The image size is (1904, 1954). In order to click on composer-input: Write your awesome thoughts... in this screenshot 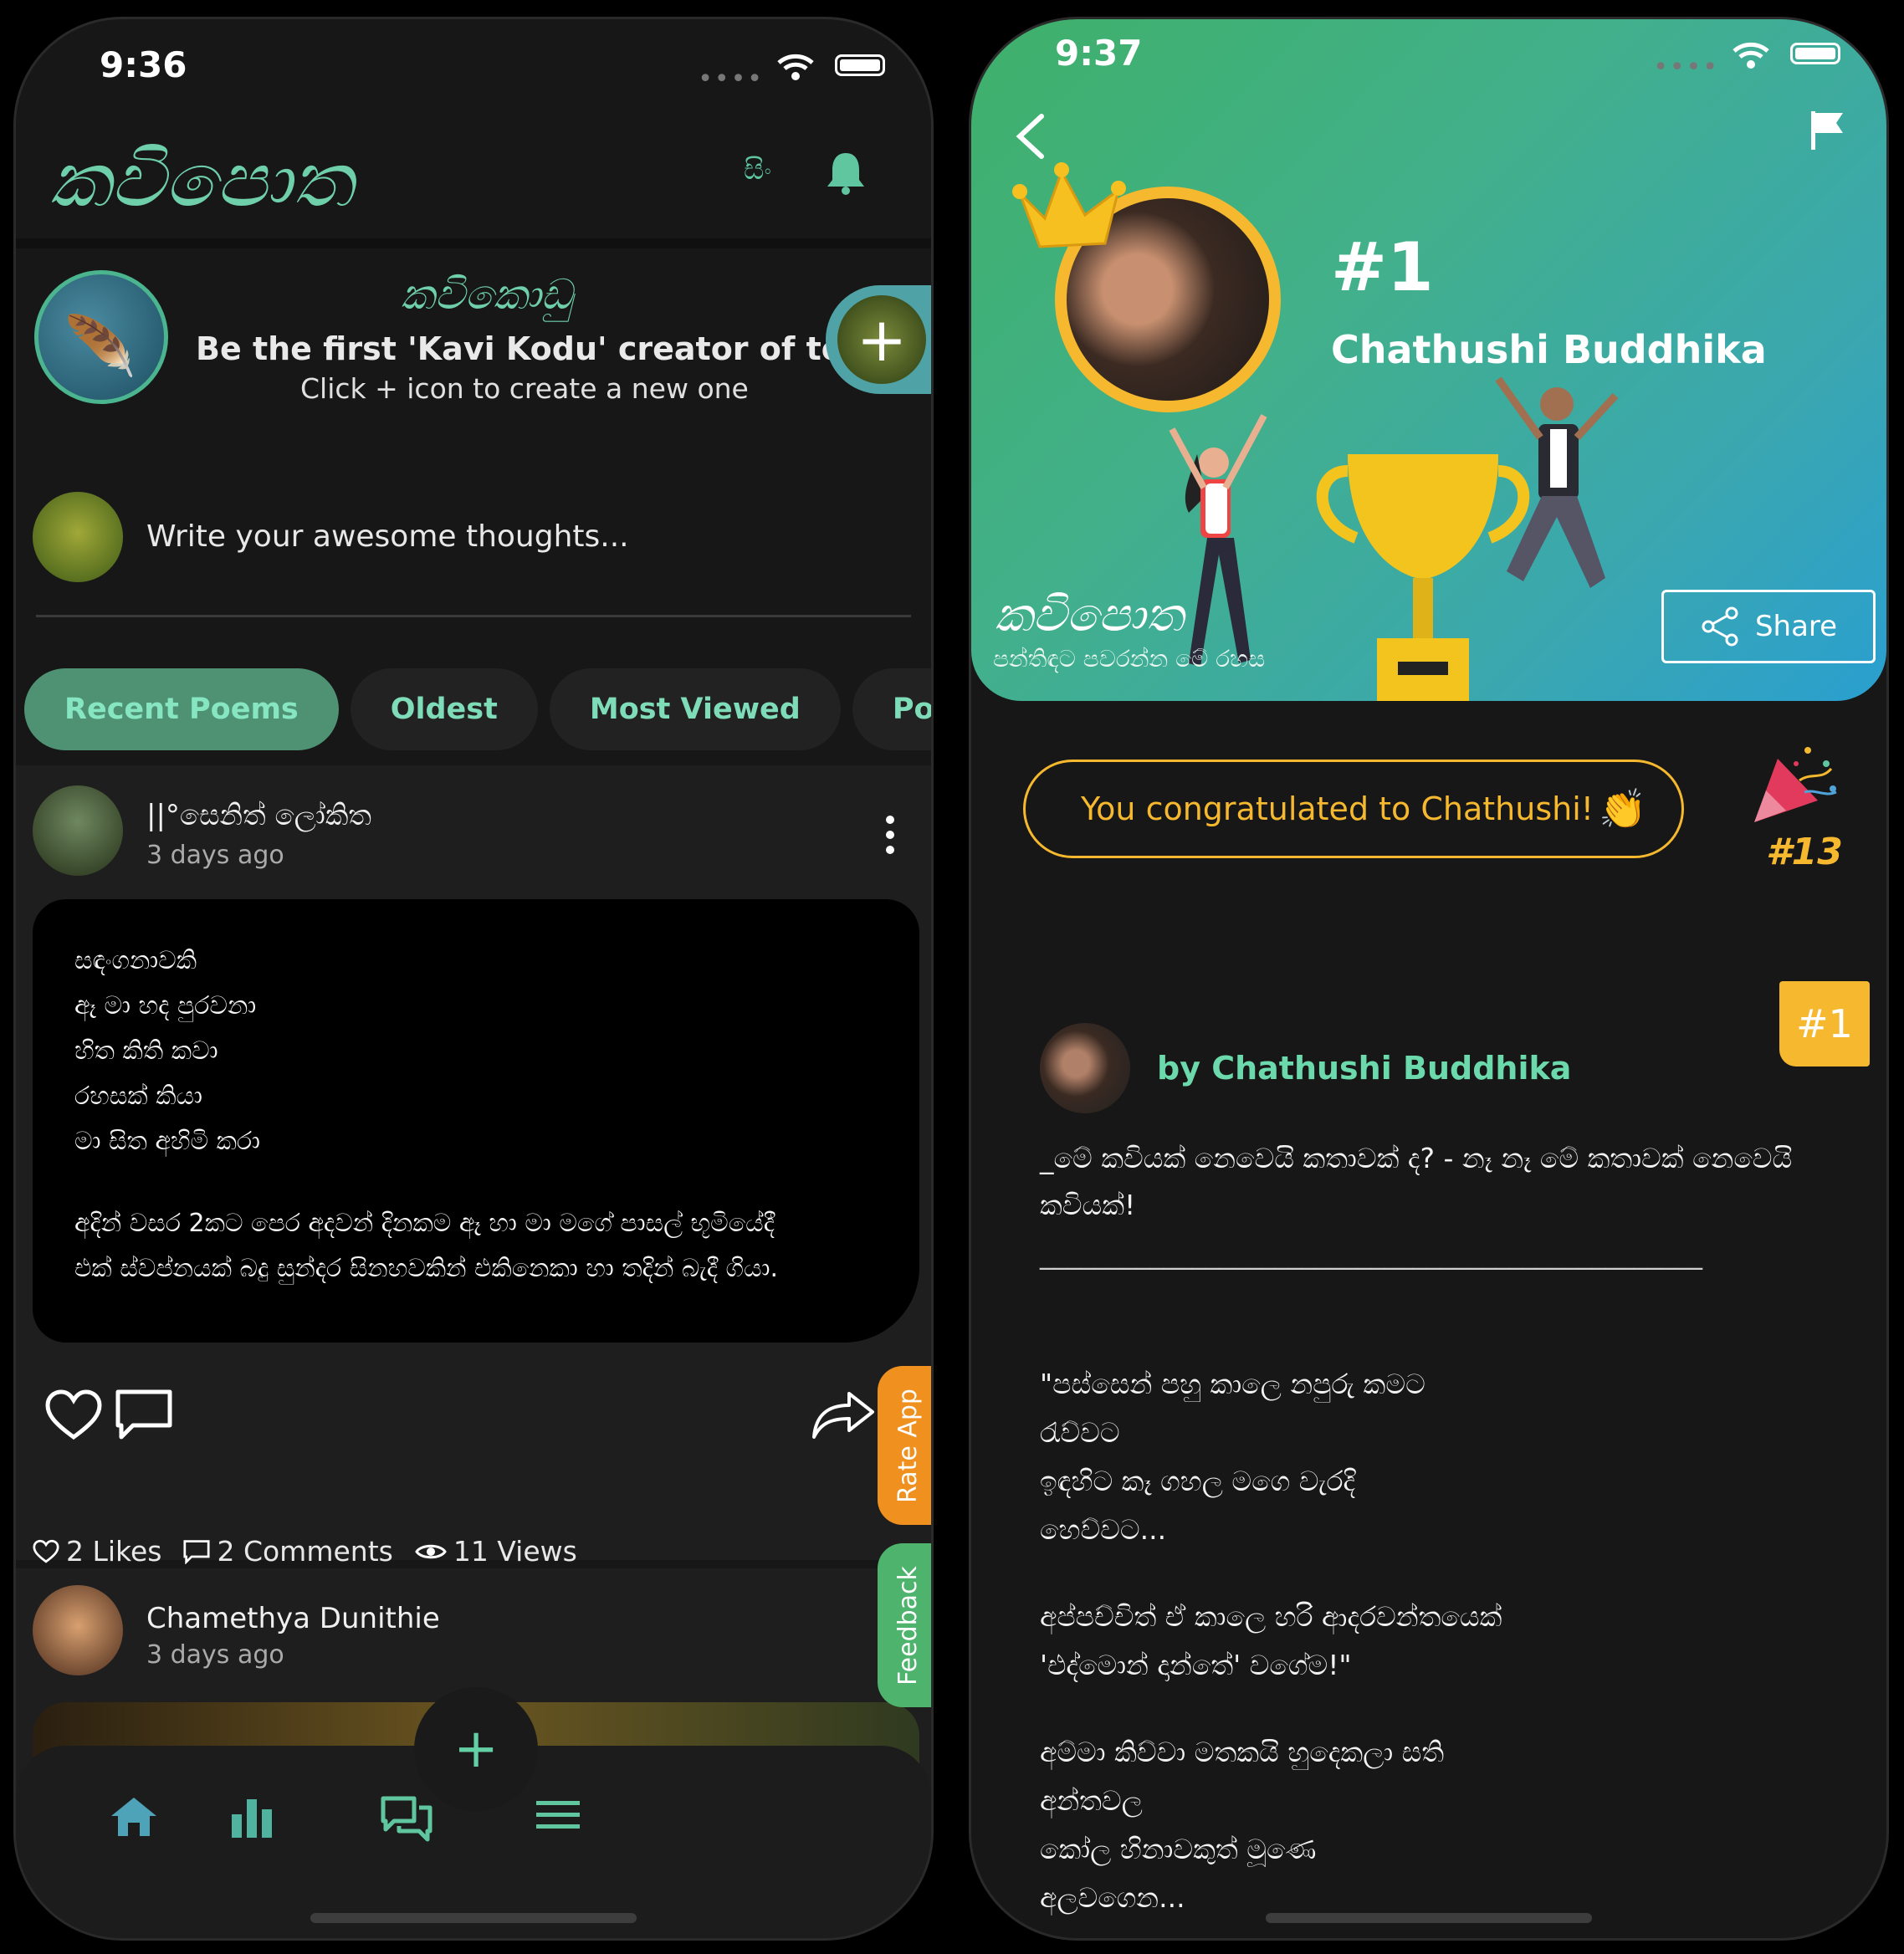, I will do `click(387, 536)`.